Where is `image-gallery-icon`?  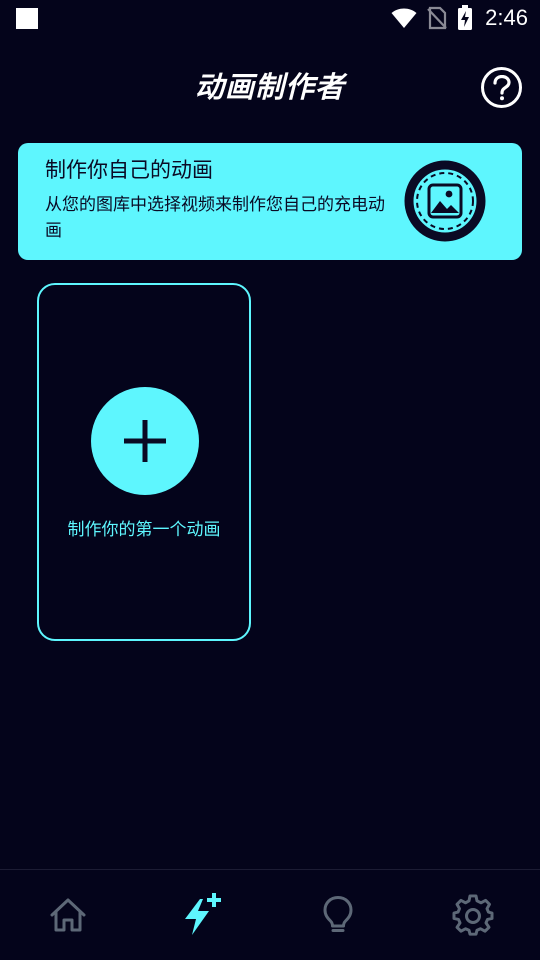 image-gallery-icon is located at coordinates (445, 201).